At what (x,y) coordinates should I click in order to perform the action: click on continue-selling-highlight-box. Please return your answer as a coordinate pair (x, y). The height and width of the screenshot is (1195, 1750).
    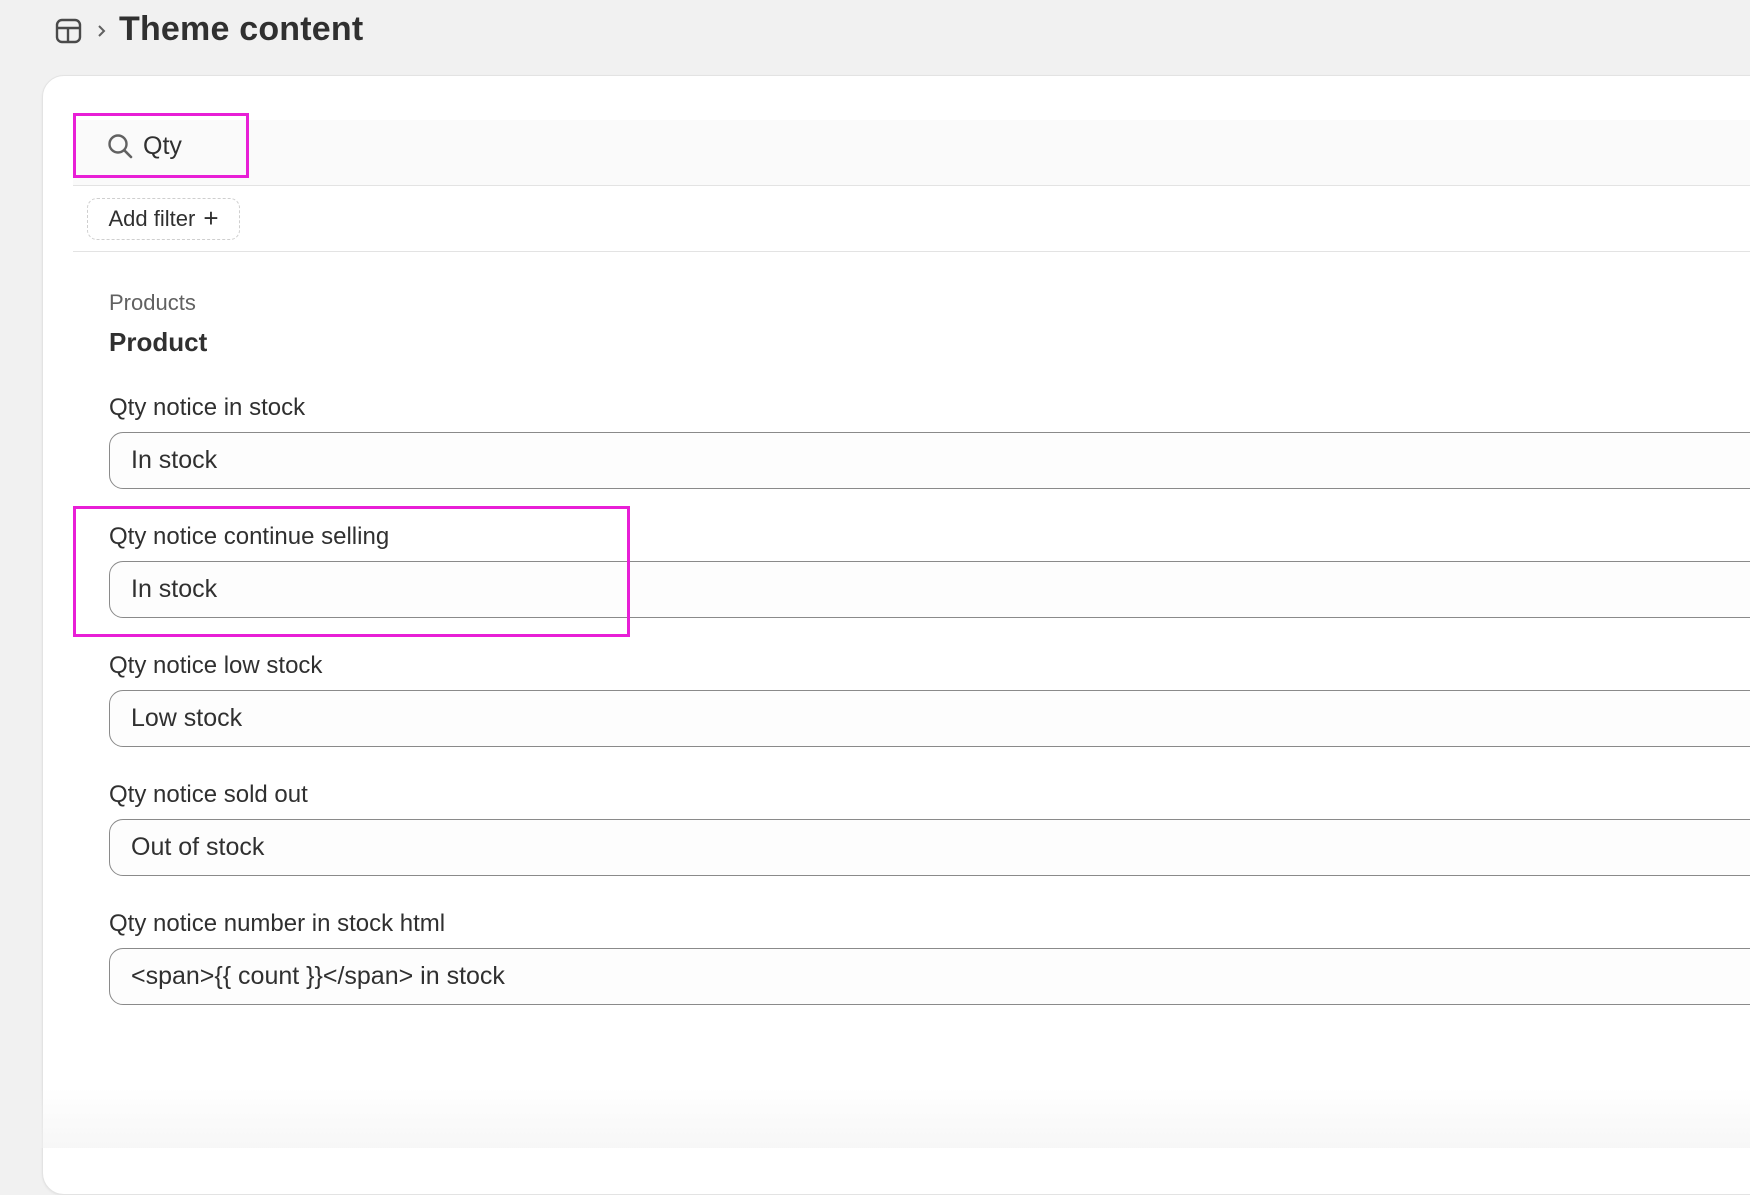
    Looking at the image, I should click on (351, 571).